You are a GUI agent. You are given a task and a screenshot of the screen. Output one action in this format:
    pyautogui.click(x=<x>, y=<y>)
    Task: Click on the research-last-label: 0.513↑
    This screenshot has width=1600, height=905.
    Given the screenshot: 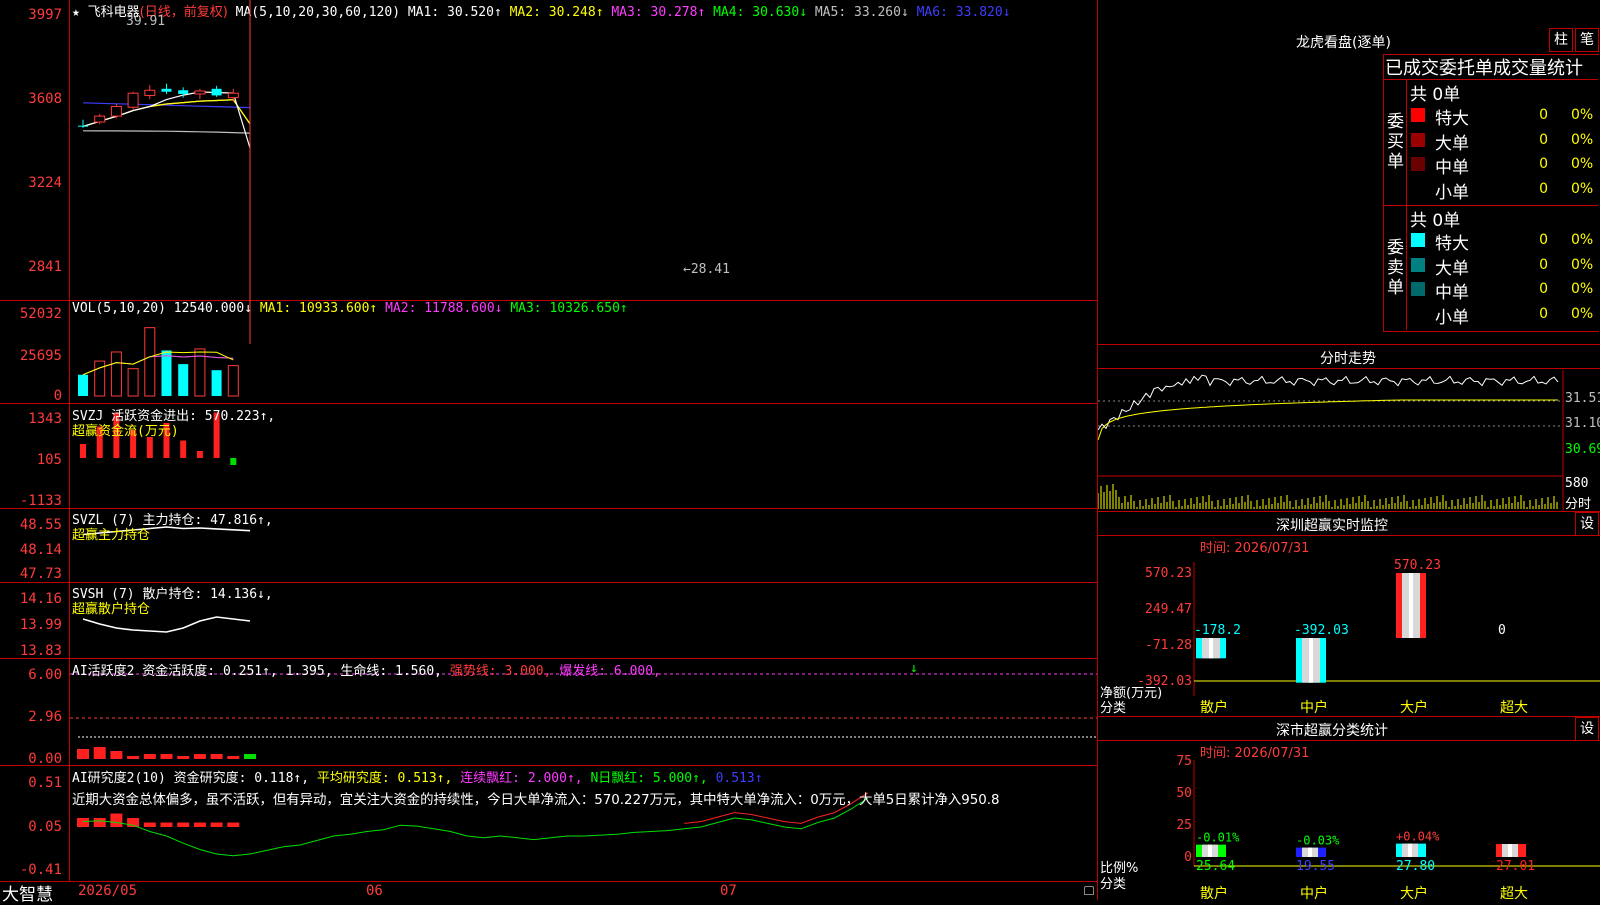 What is the action you would take?
    pyautogui.click(x=739, y=778)
    